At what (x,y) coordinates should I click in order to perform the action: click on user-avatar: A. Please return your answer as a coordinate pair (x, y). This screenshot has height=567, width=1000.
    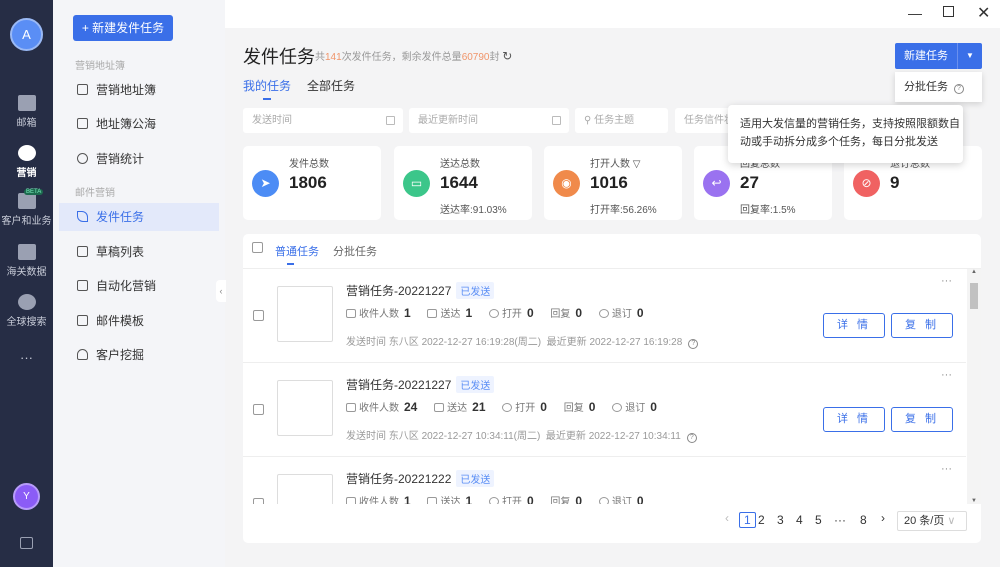
    Looking at the image, I should click on (26, 34).